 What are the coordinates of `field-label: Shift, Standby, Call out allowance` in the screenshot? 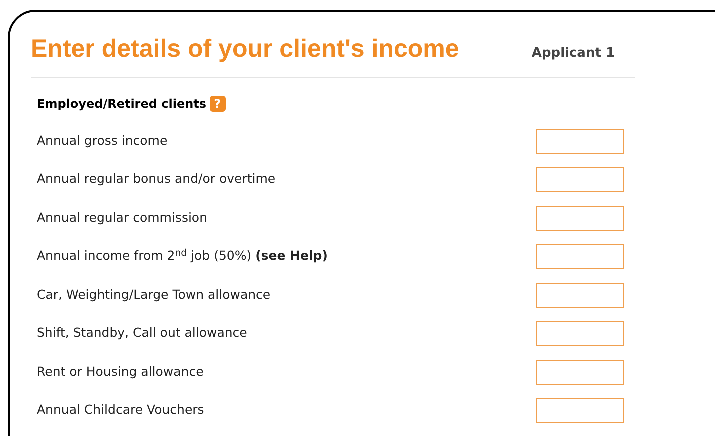 It's located at (142, 333).